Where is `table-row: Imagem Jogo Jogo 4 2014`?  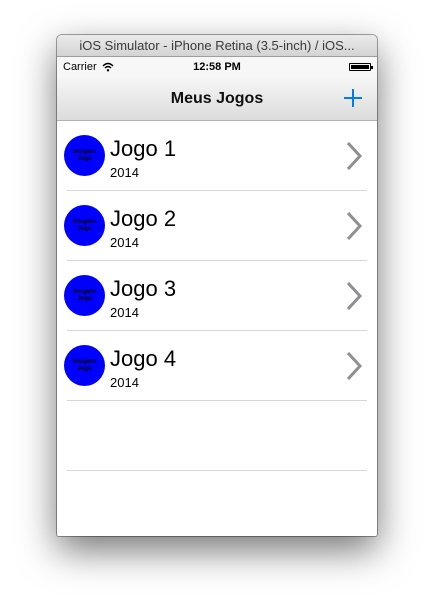
table-row: Imagem Jogo Jogo 4 2014 is located at coordinates (217, 366).